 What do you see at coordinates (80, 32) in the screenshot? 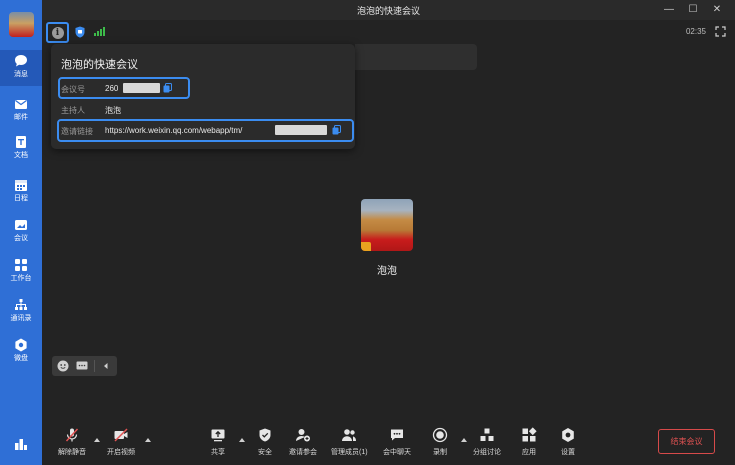
I see `shield-icon` at bounding box center [80, 32].